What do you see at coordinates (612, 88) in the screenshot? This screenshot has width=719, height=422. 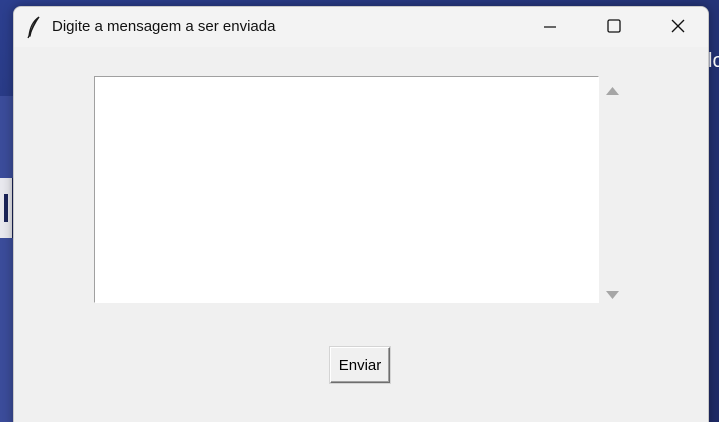 I see `scroll-up-arrow-icon` at bounding box center [612, 88].